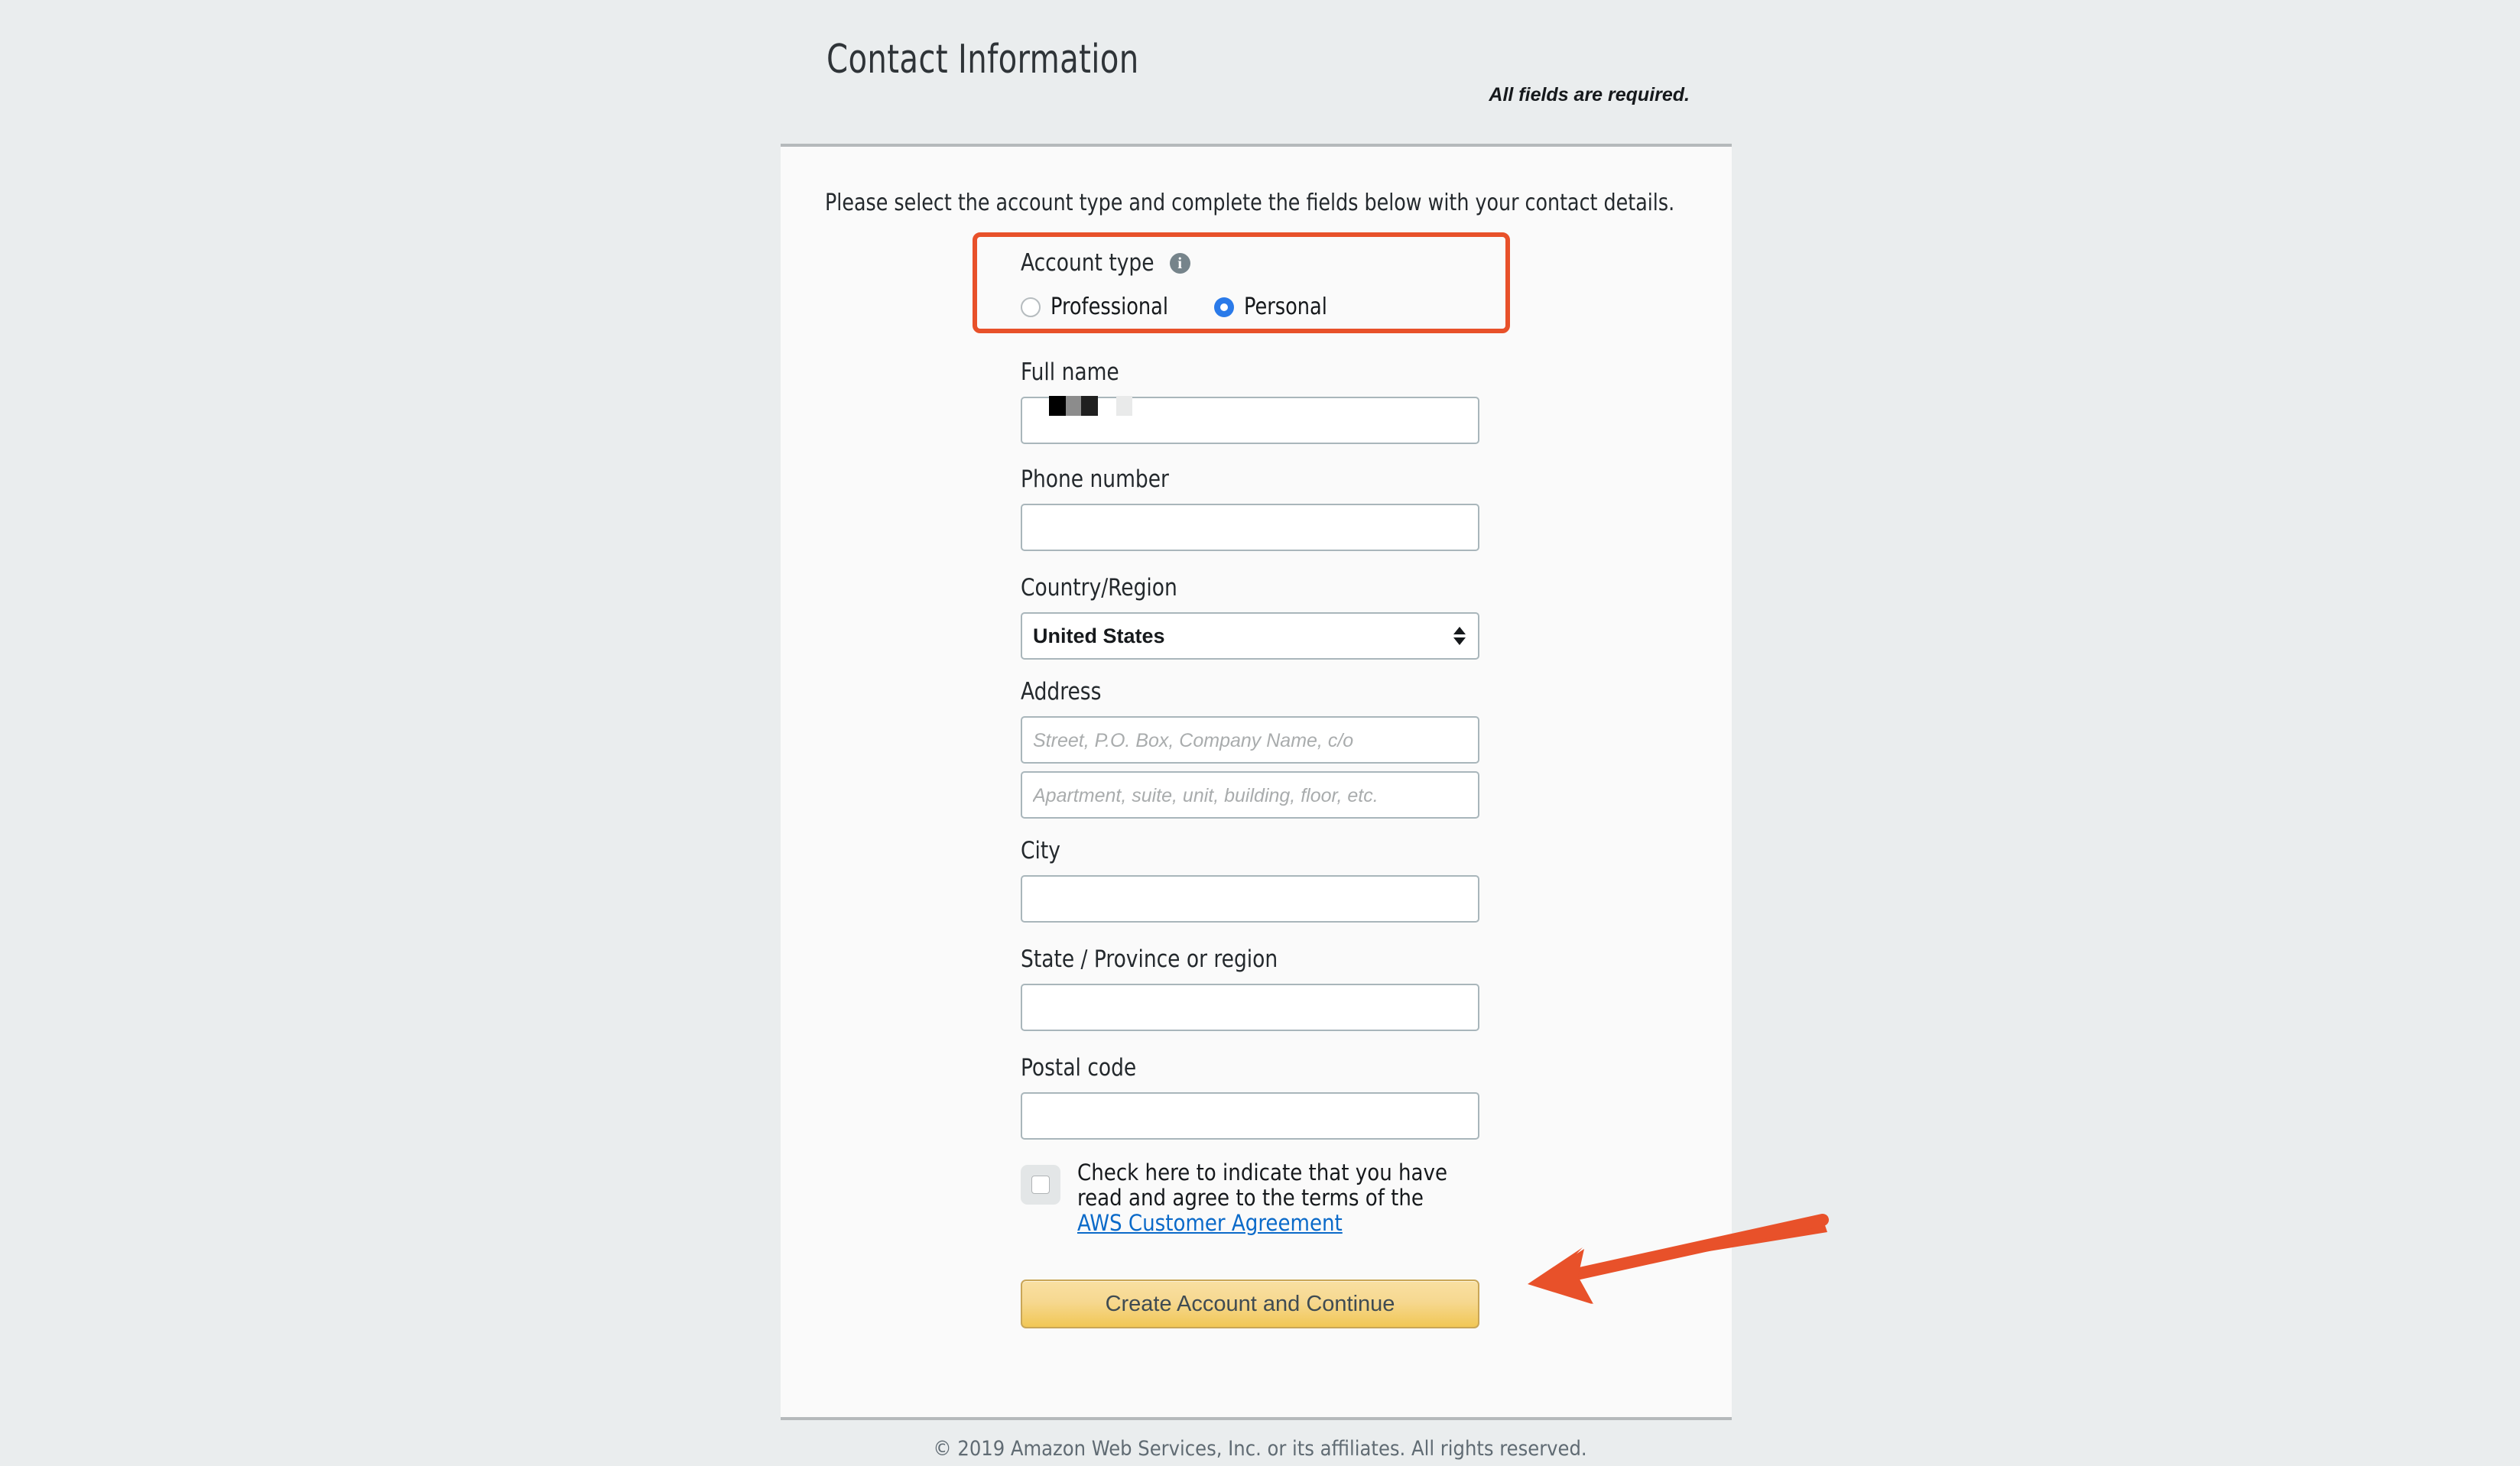  Describe the element at coordinates (1095, 479) in the screenshot. I see `phone-number-label: Phone number` at that location.